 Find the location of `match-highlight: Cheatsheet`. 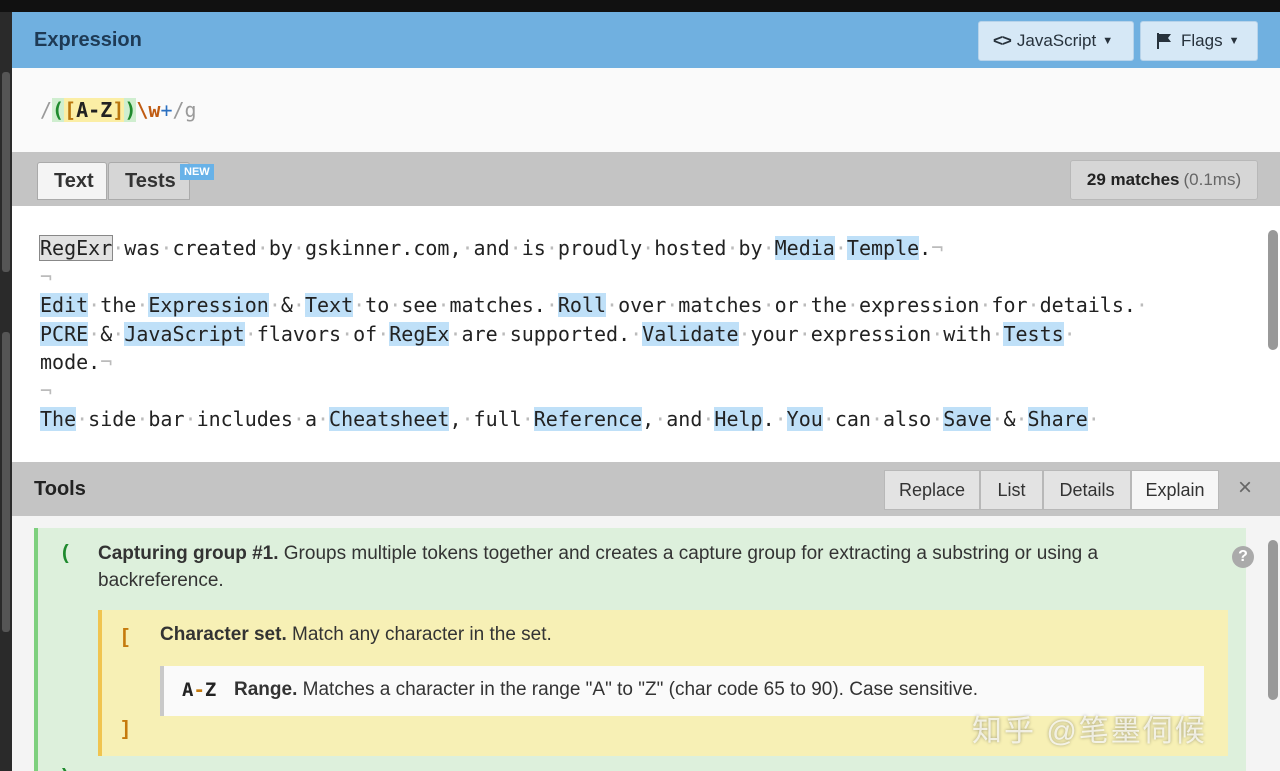

match-highlight: Cheatsheet is located at coordinates (389, 419).